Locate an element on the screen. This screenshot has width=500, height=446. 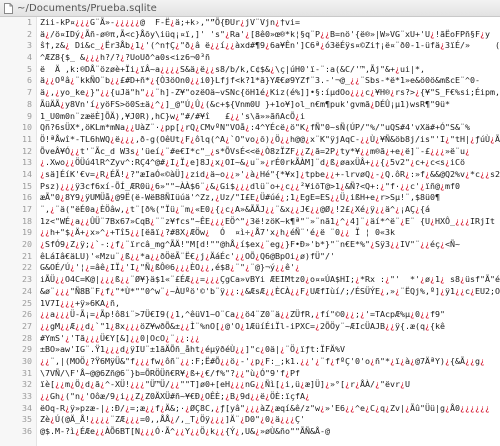
line-number: 26 is located at coordinates (27, 314).